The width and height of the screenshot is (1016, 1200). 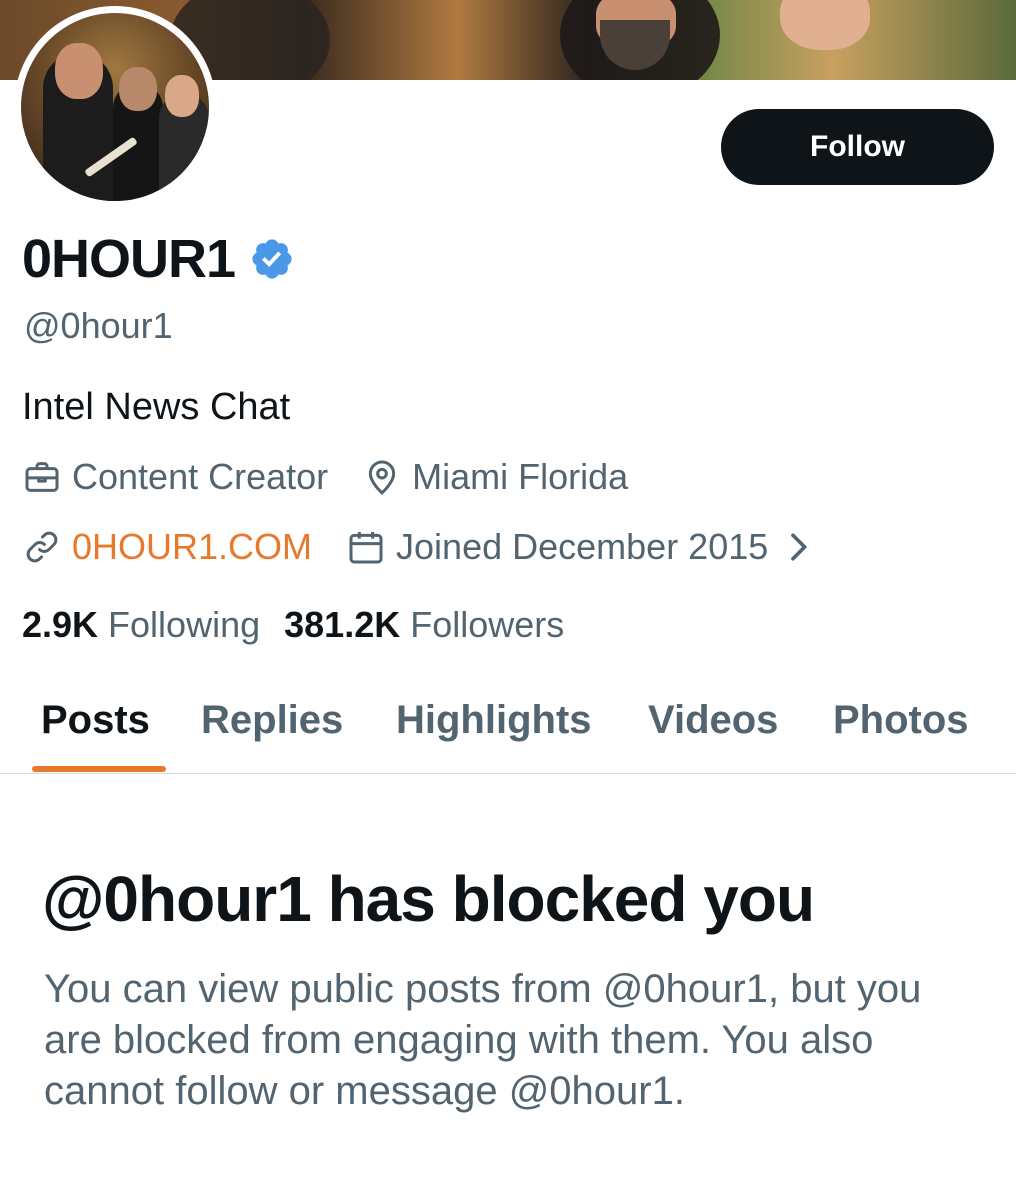 What do you see at coordinates (487, 624) in the screenshot?
I see `followers-label: Followers` at bounding box center [487, 624].